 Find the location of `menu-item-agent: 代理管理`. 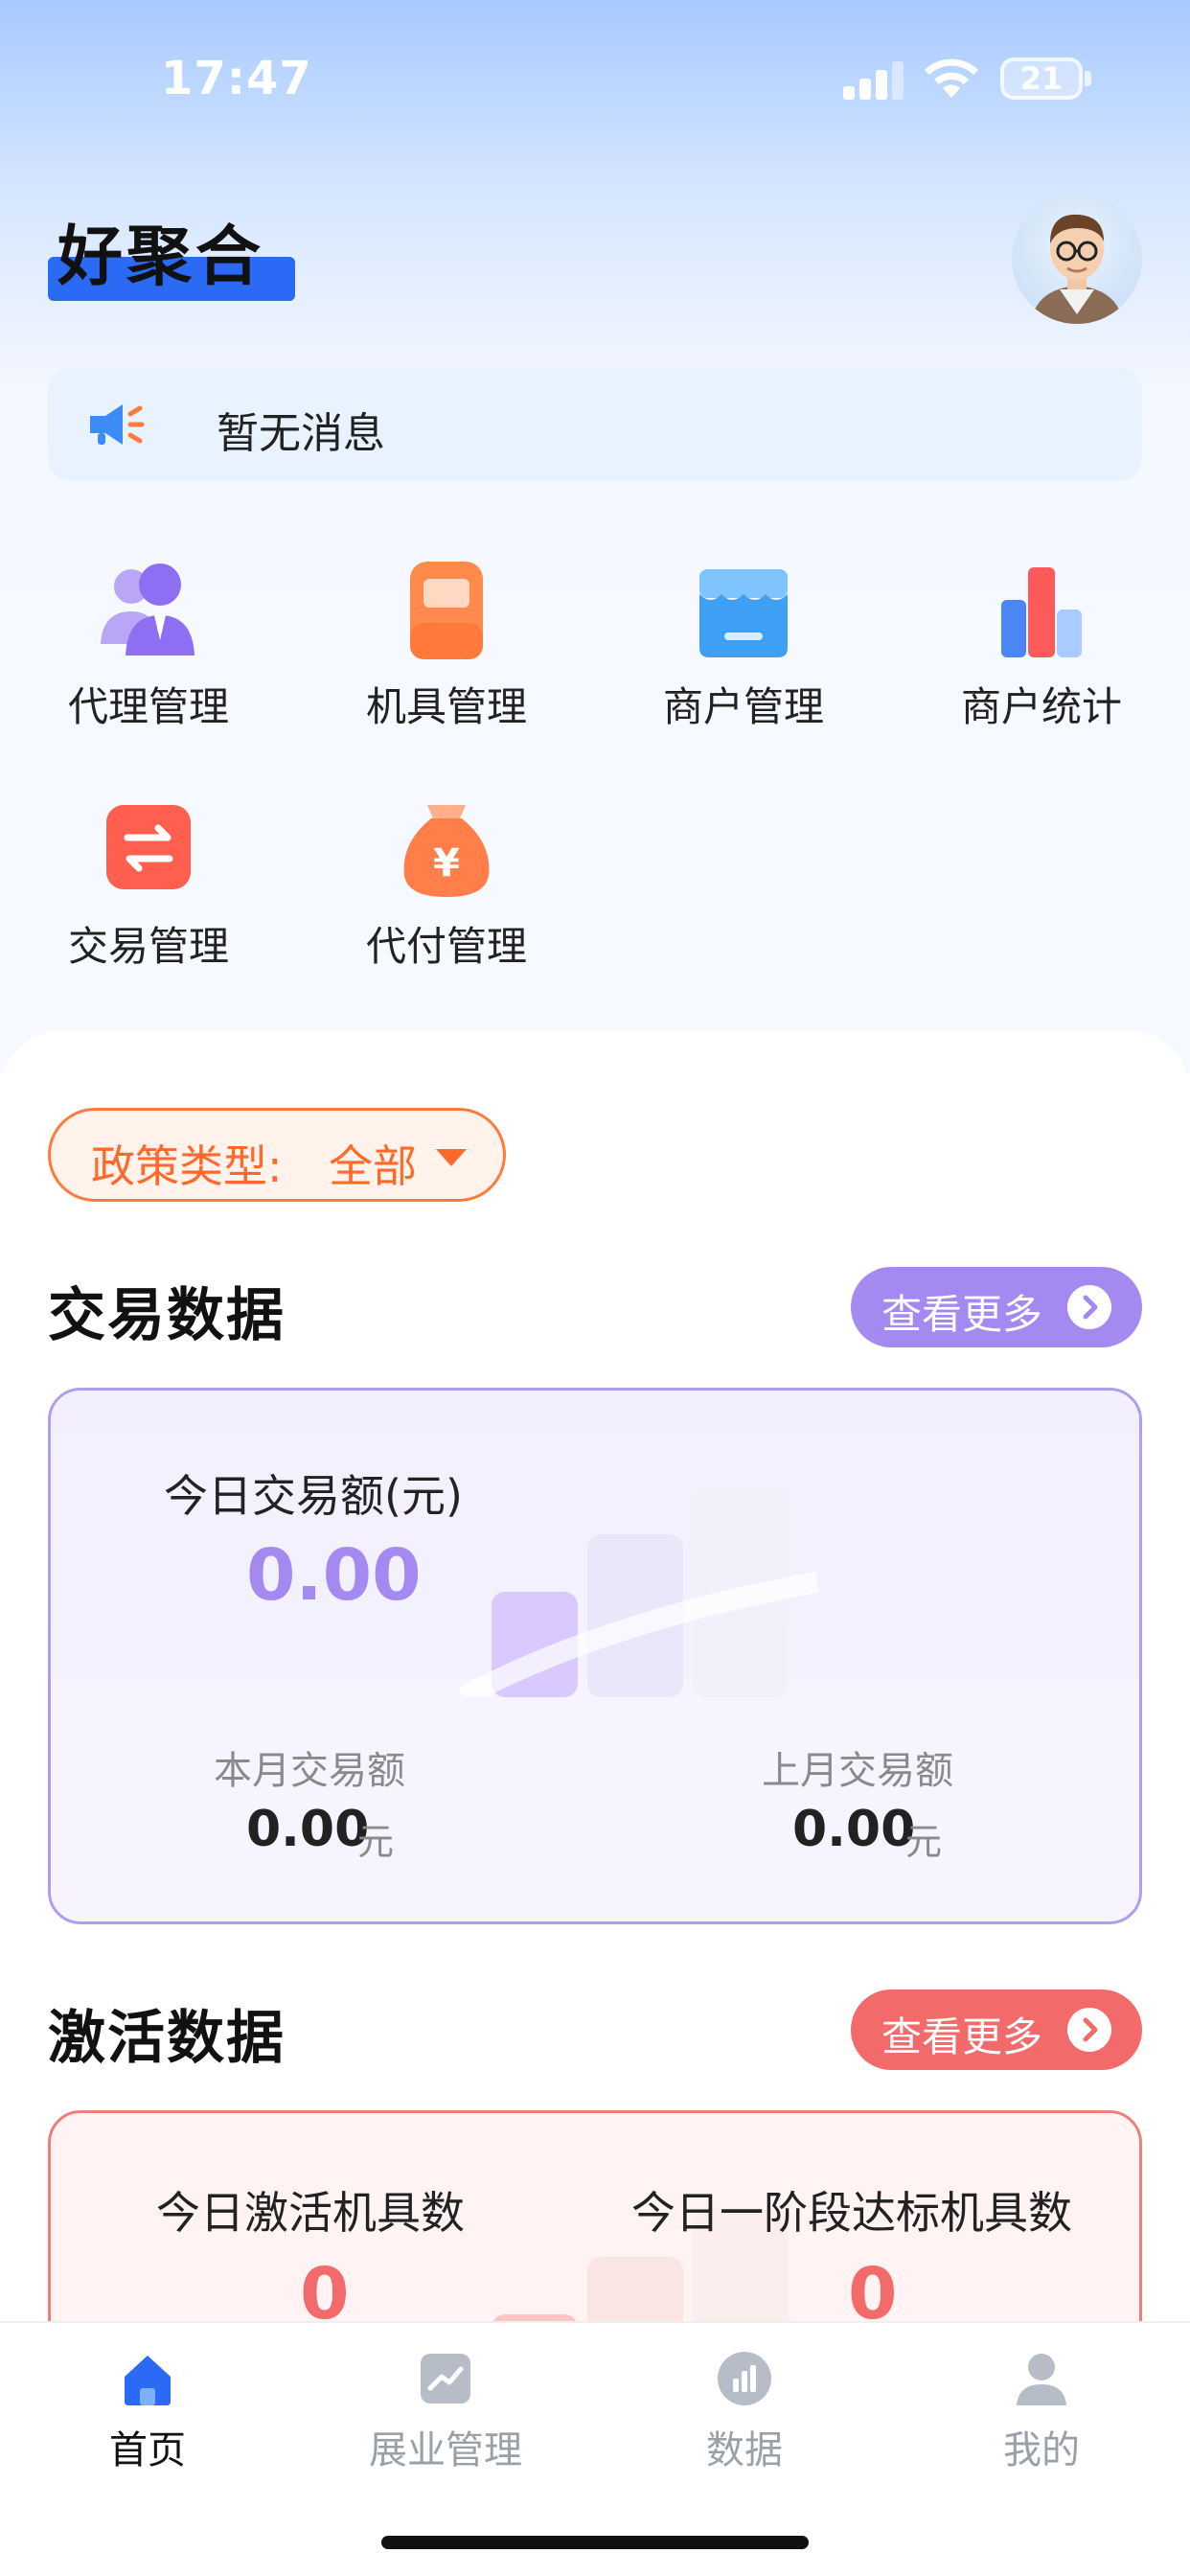

menu-item-agent: 代理管理 is located at coordinates (148, 652).